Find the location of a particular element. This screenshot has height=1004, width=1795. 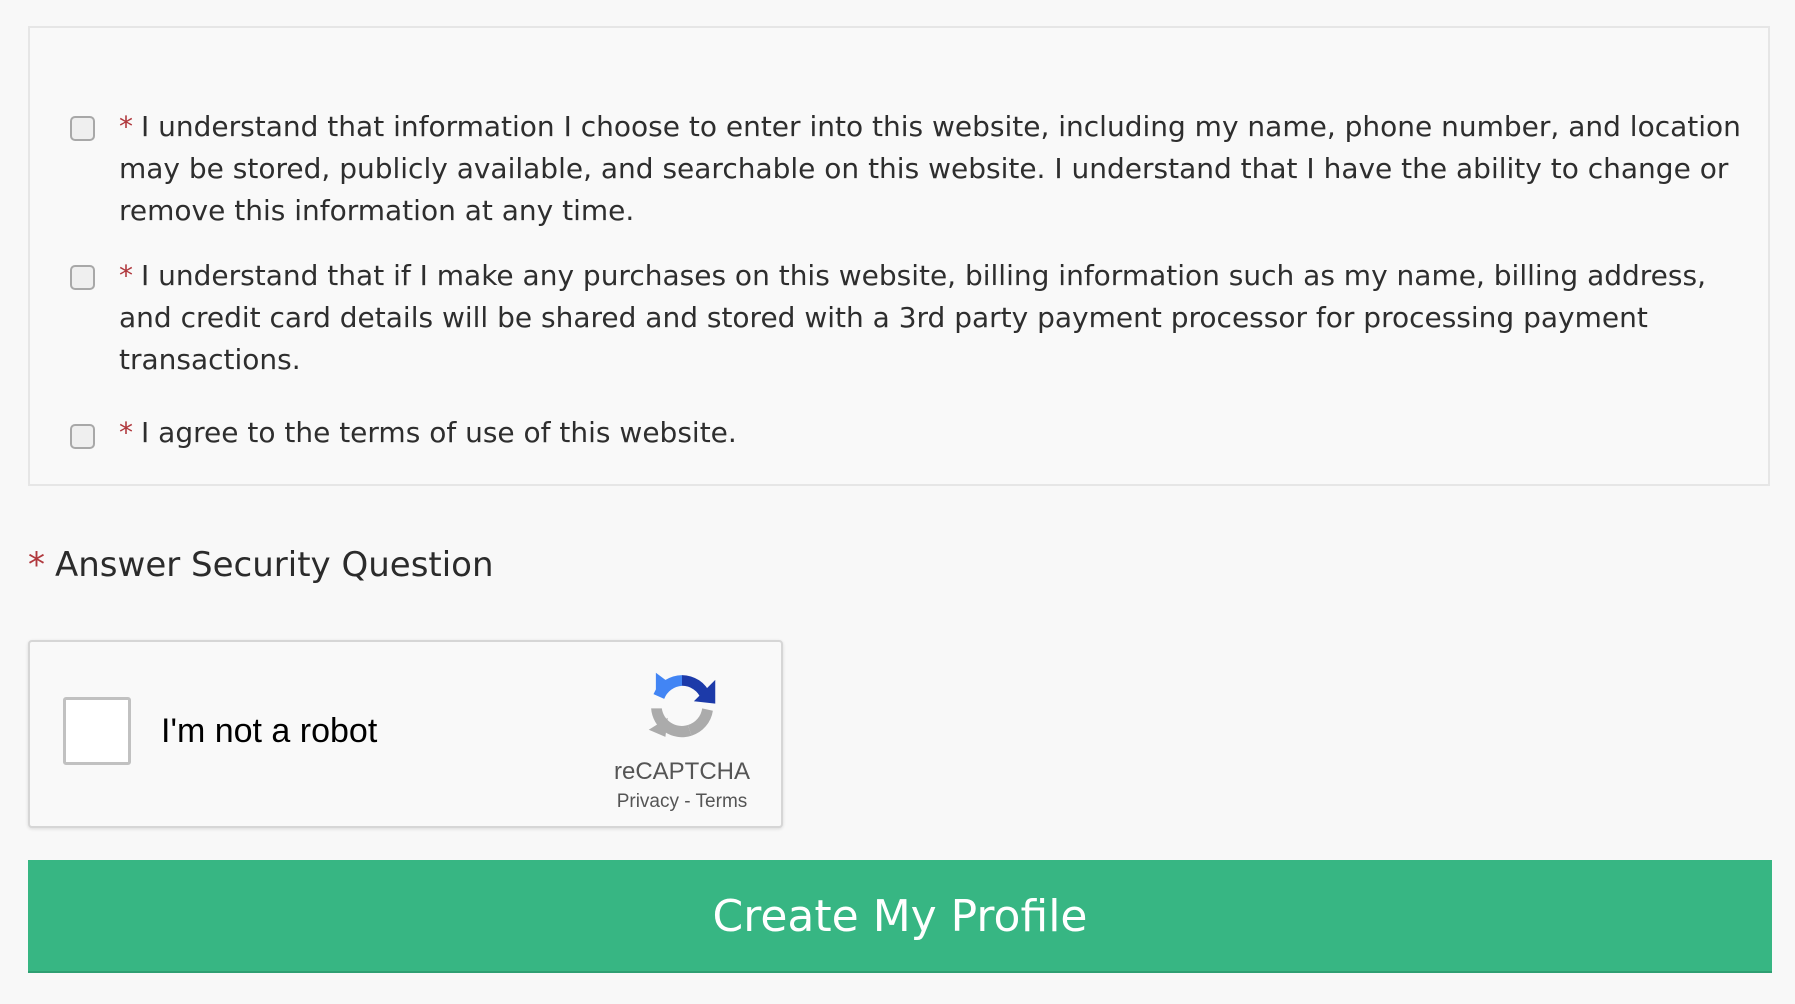

recaptcha-brand: reCAPTCHA is located at coordinates (682, 771).